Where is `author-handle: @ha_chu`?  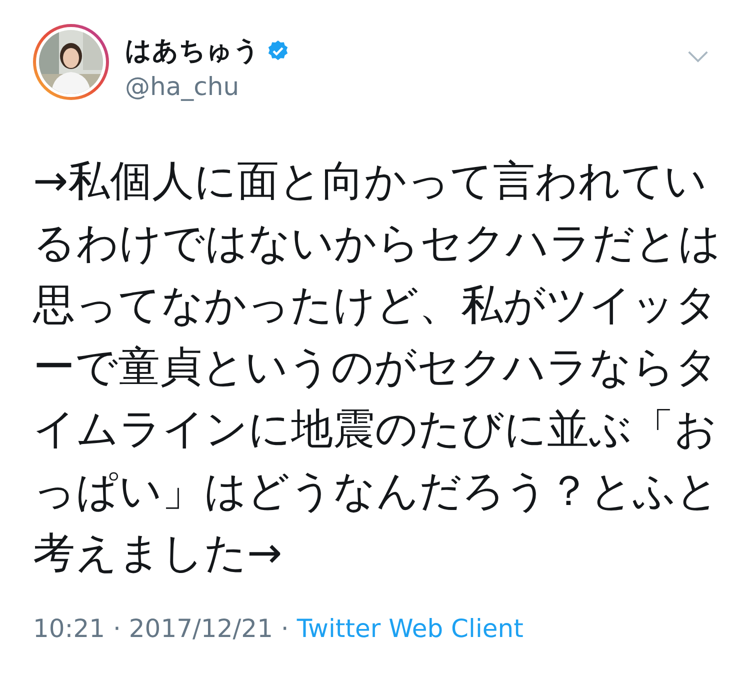
author-handle: @ha_chu is located at coordinates (406, 87).